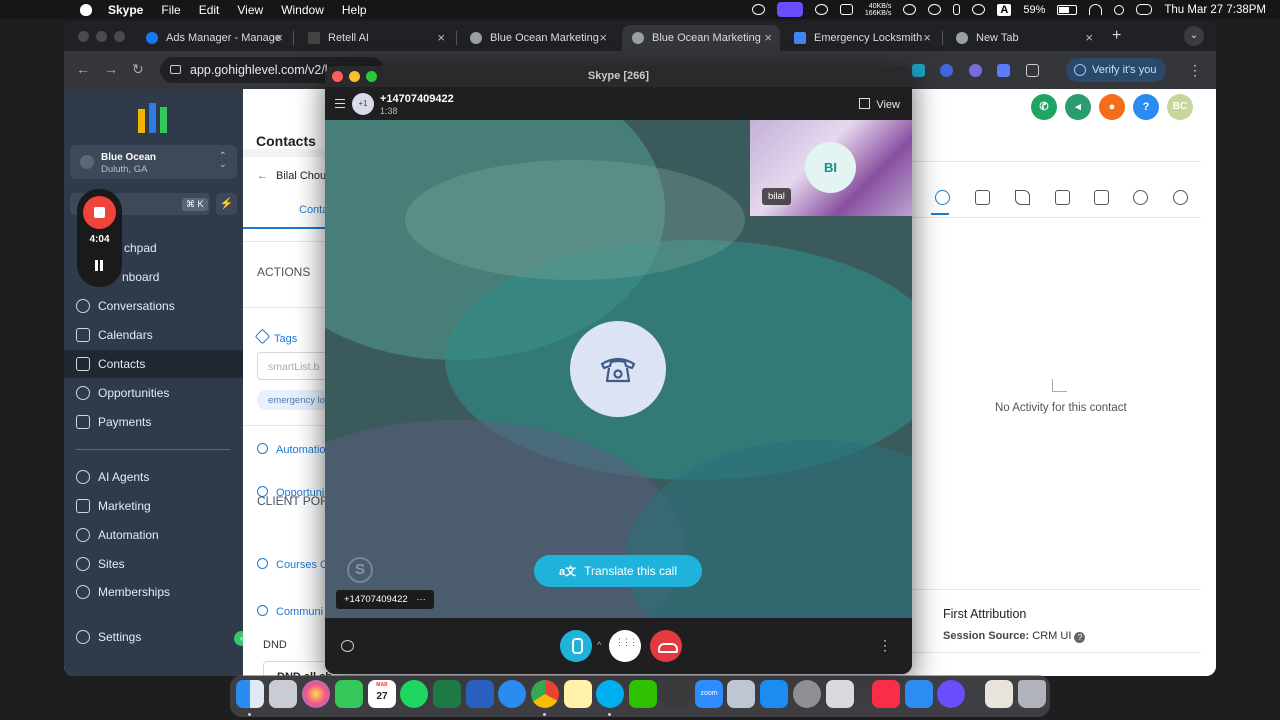  Describe the element at coordinates (1096, 9) in the screenshot. I see `wifi-icon` at that location.